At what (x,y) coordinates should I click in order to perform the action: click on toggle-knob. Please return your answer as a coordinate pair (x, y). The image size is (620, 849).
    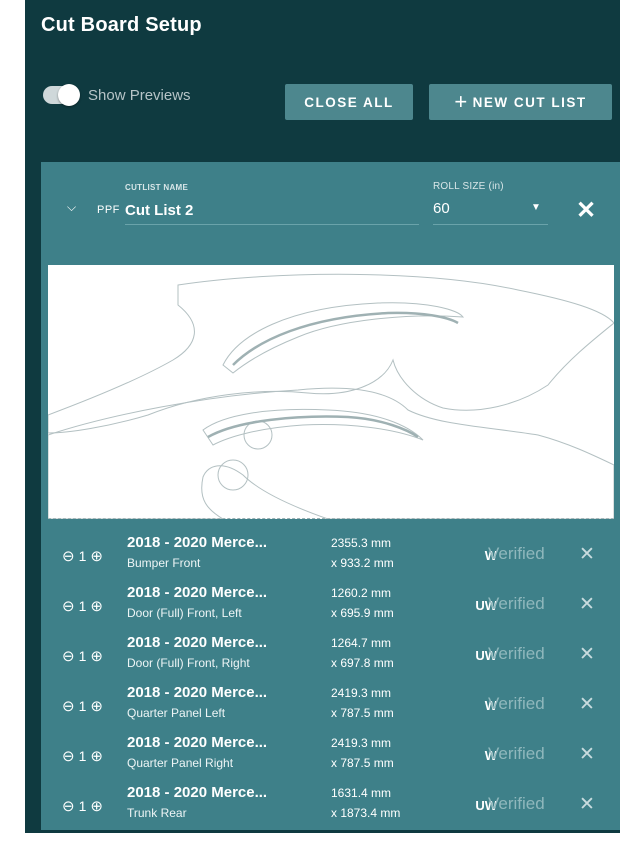
    Looking at the image, I should click on (69, 95).